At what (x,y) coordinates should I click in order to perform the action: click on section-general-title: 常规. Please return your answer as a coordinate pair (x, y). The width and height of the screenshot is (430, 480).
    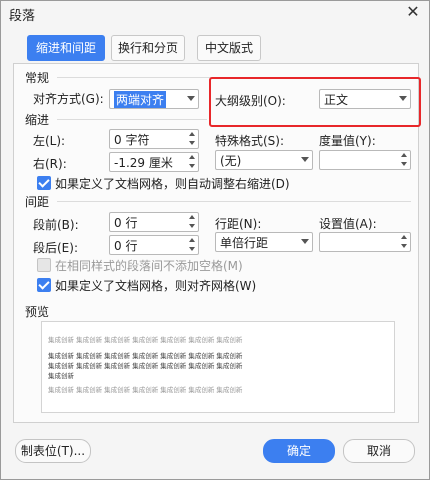
    Looking at the image, I should click on (37, 78).